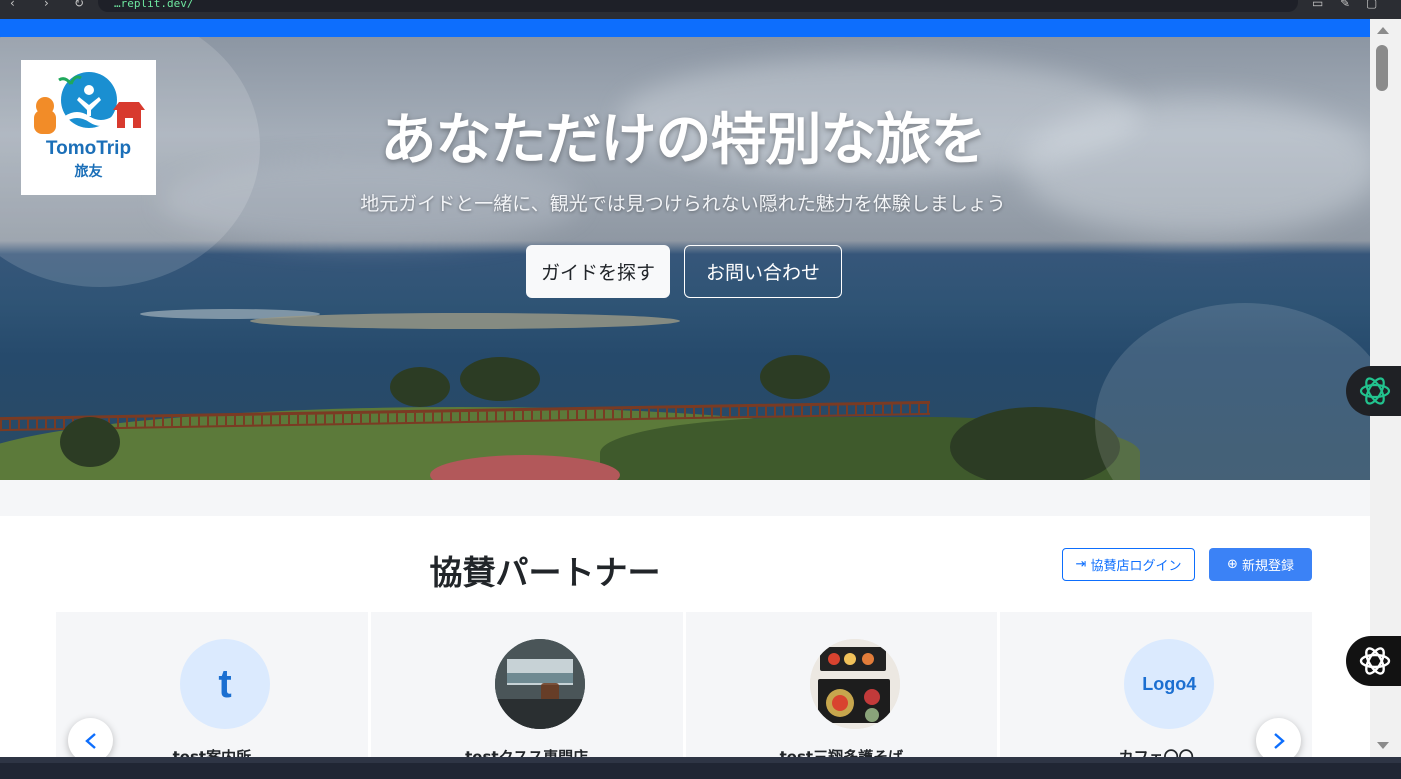 Image resolution: width=1401 pixels, height=779 pixels. Describe the element at coordinates (1345, 5) in the screenshot. I see `edit-icon: ✎` at that location.